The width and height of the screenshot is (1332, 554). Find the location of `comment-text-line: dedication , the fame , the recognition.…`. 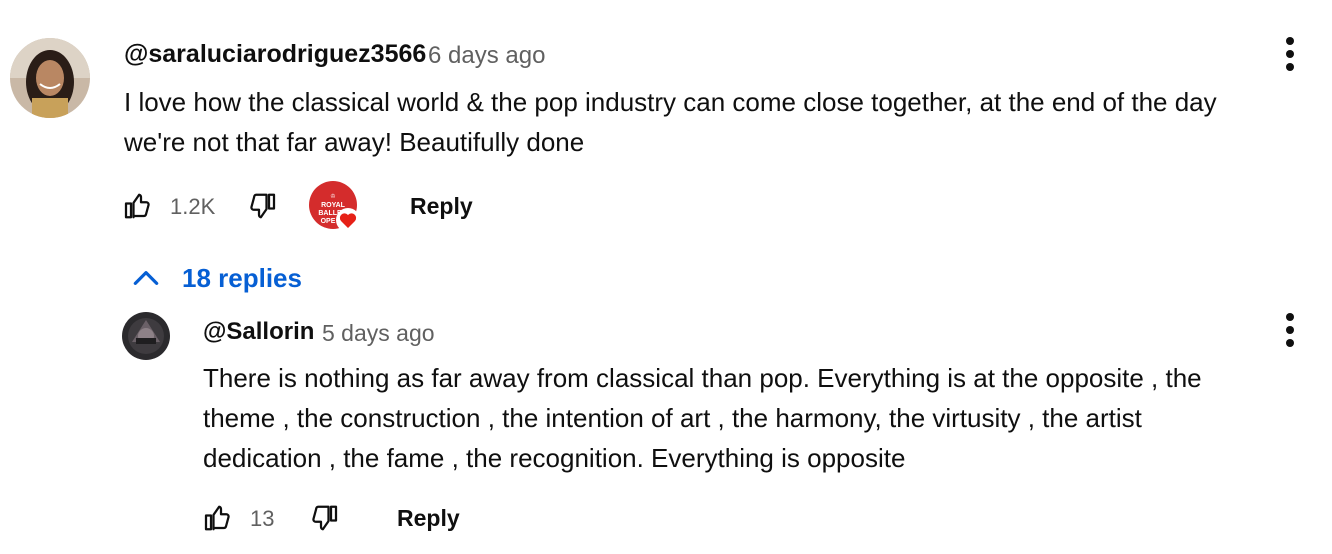

comment-text-line: dedication , the fame , the recognition.… is located at coordinates (554, 458).